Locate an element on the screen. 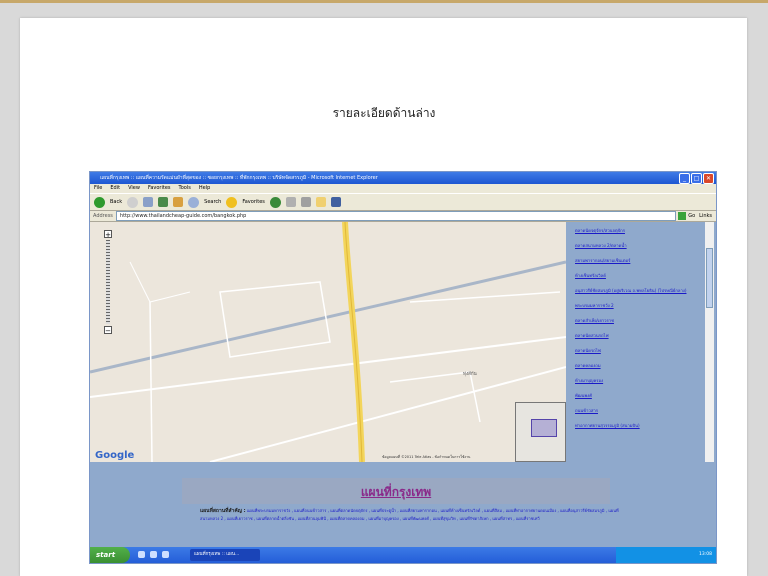  page-heading: รายละเอียดด้านล่าง is located at coordinates (384, 113).